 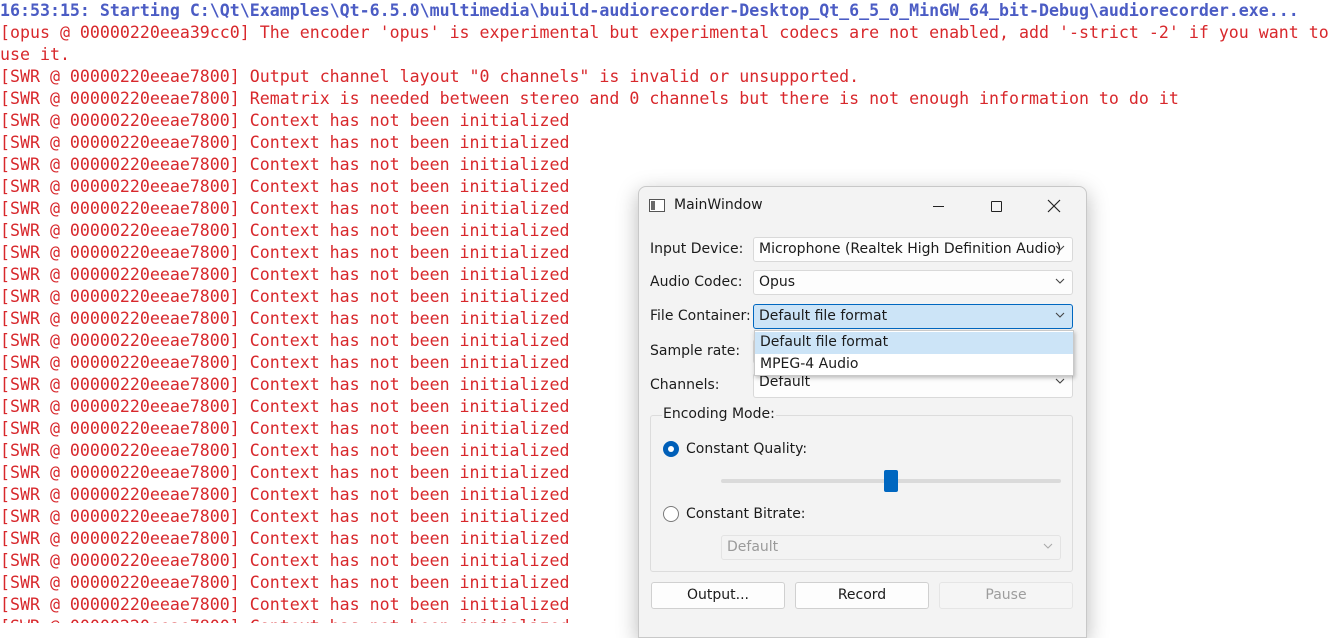 What do you see at coordinates (695, 351) in the screenshot?
I see `sample-rate-label: Sample rate:` at bounding box center [695, 351].